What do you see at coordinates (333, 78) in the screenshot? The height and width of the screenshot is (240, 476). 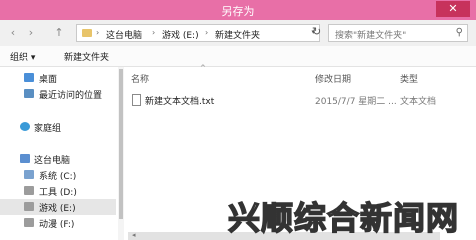 I see `column-header-modified: 修改日期` at bounding box center [333, 78].